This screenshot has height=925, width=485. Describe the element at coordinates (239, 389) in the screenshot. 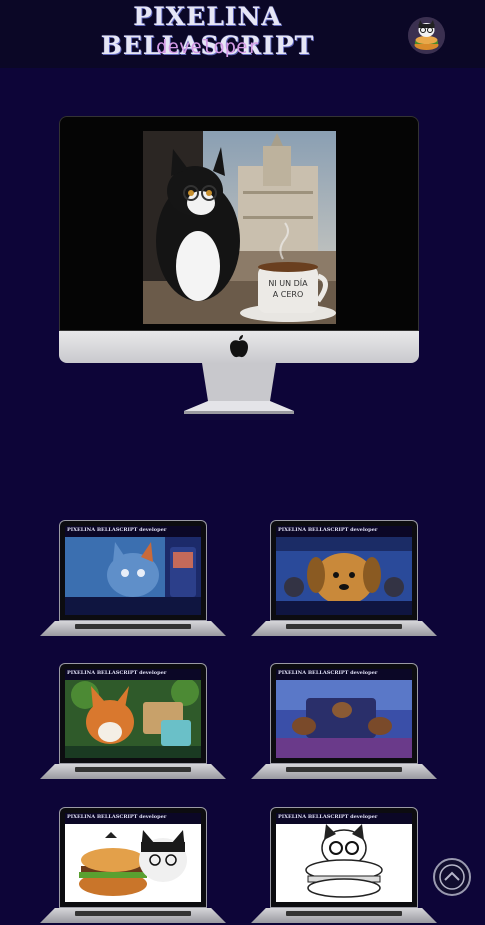

I see `monitor-stand` at that location.